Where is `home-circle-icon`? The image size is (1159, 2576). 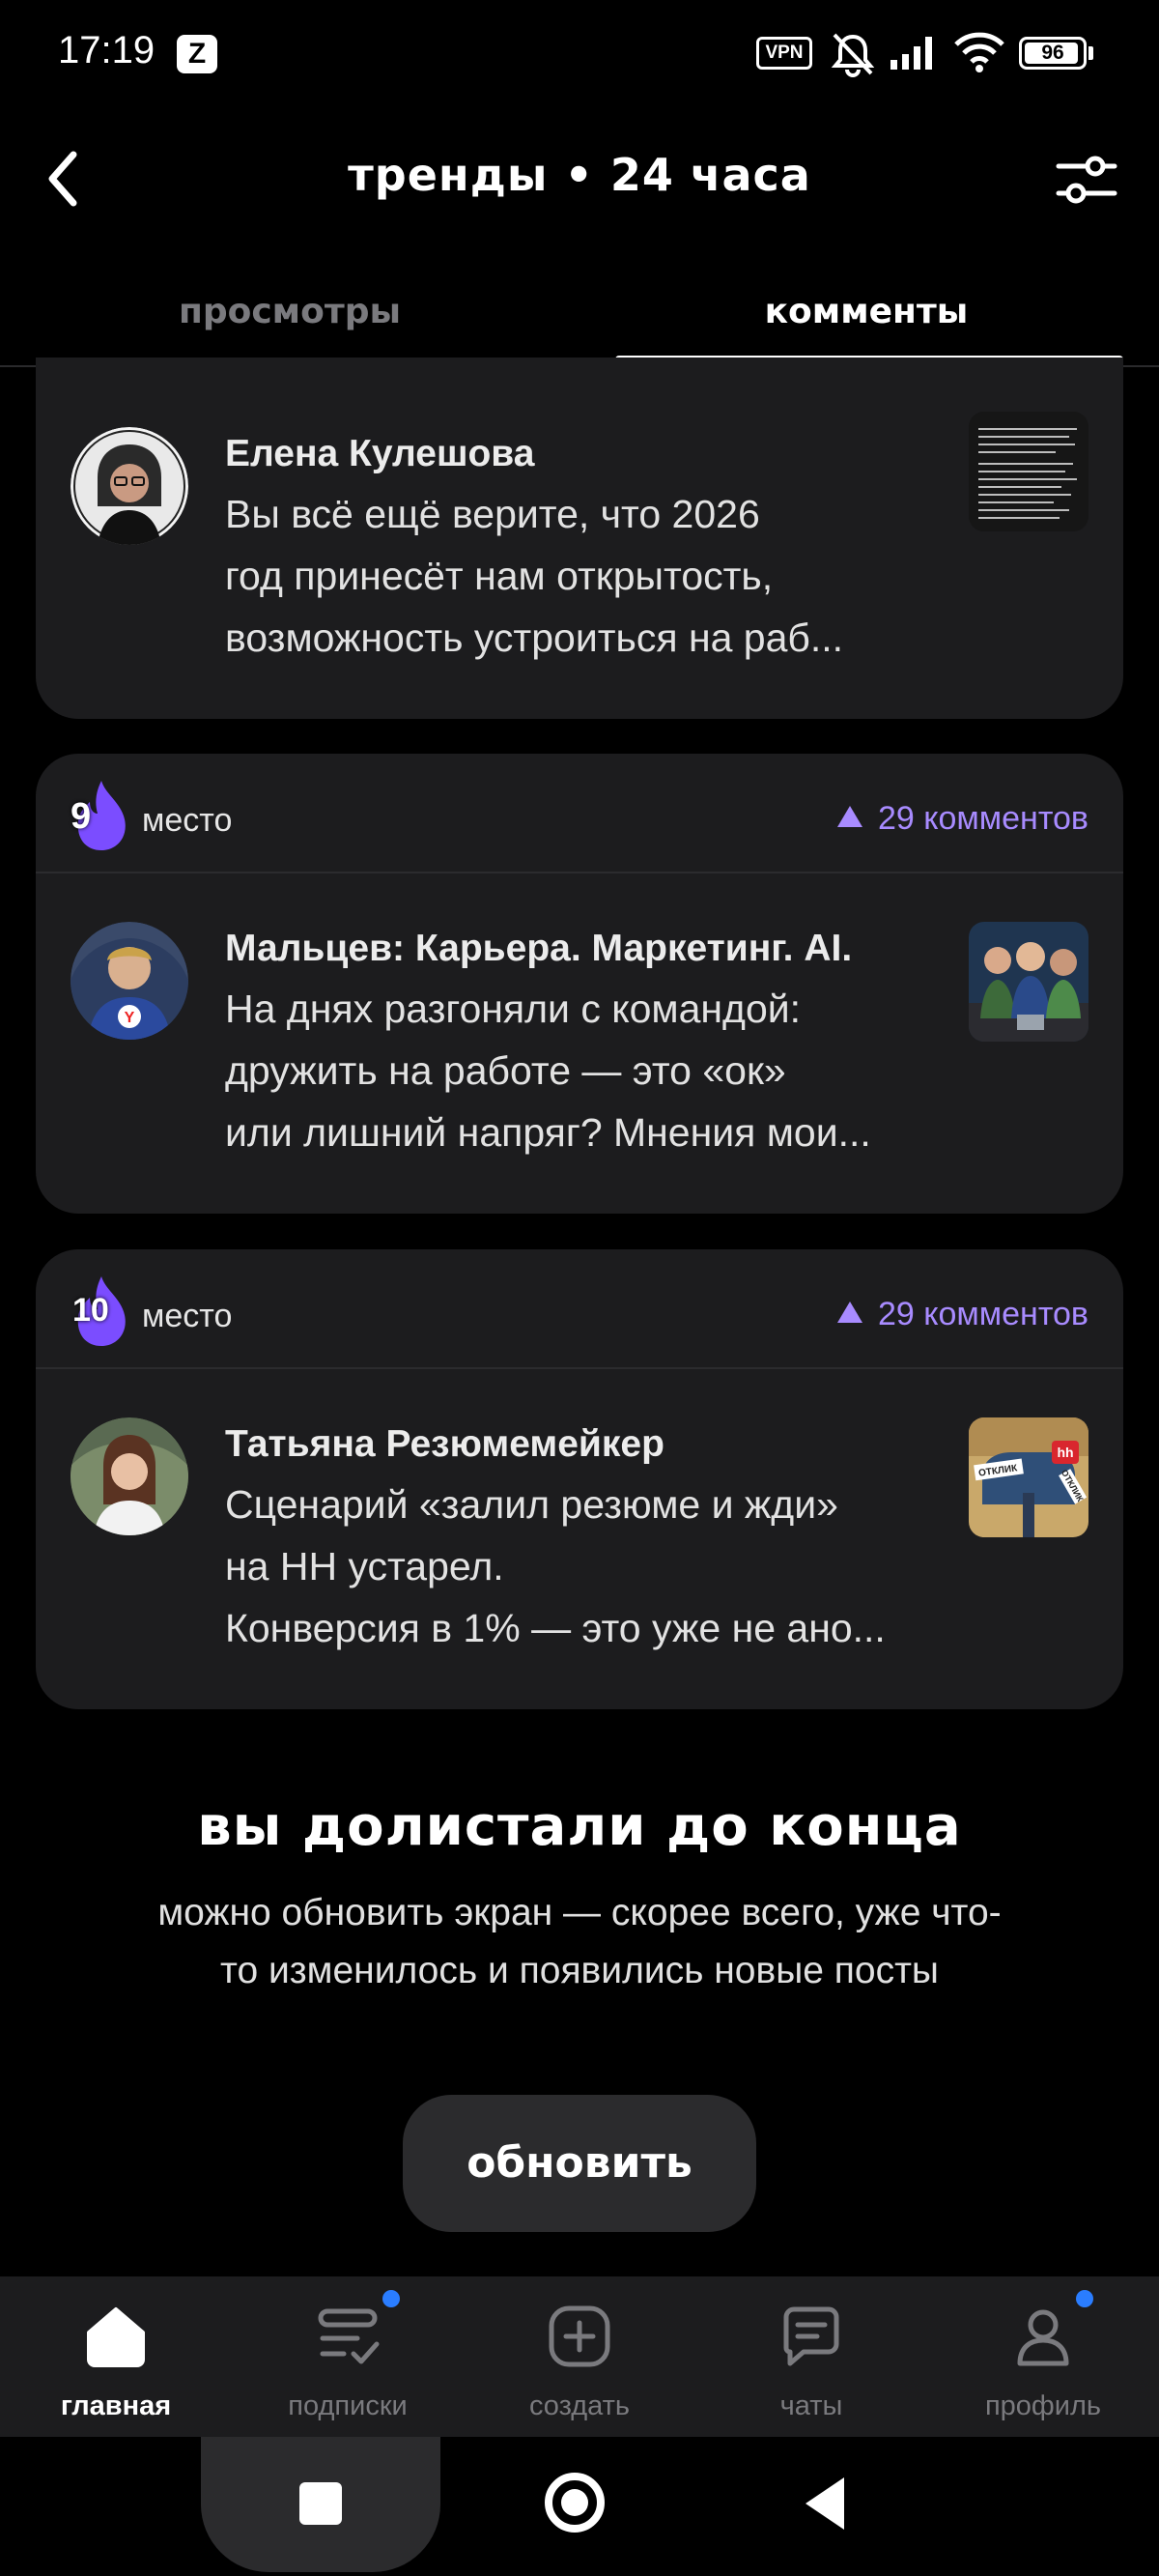 home-circle-icon is located at coordinates (575, 2503).